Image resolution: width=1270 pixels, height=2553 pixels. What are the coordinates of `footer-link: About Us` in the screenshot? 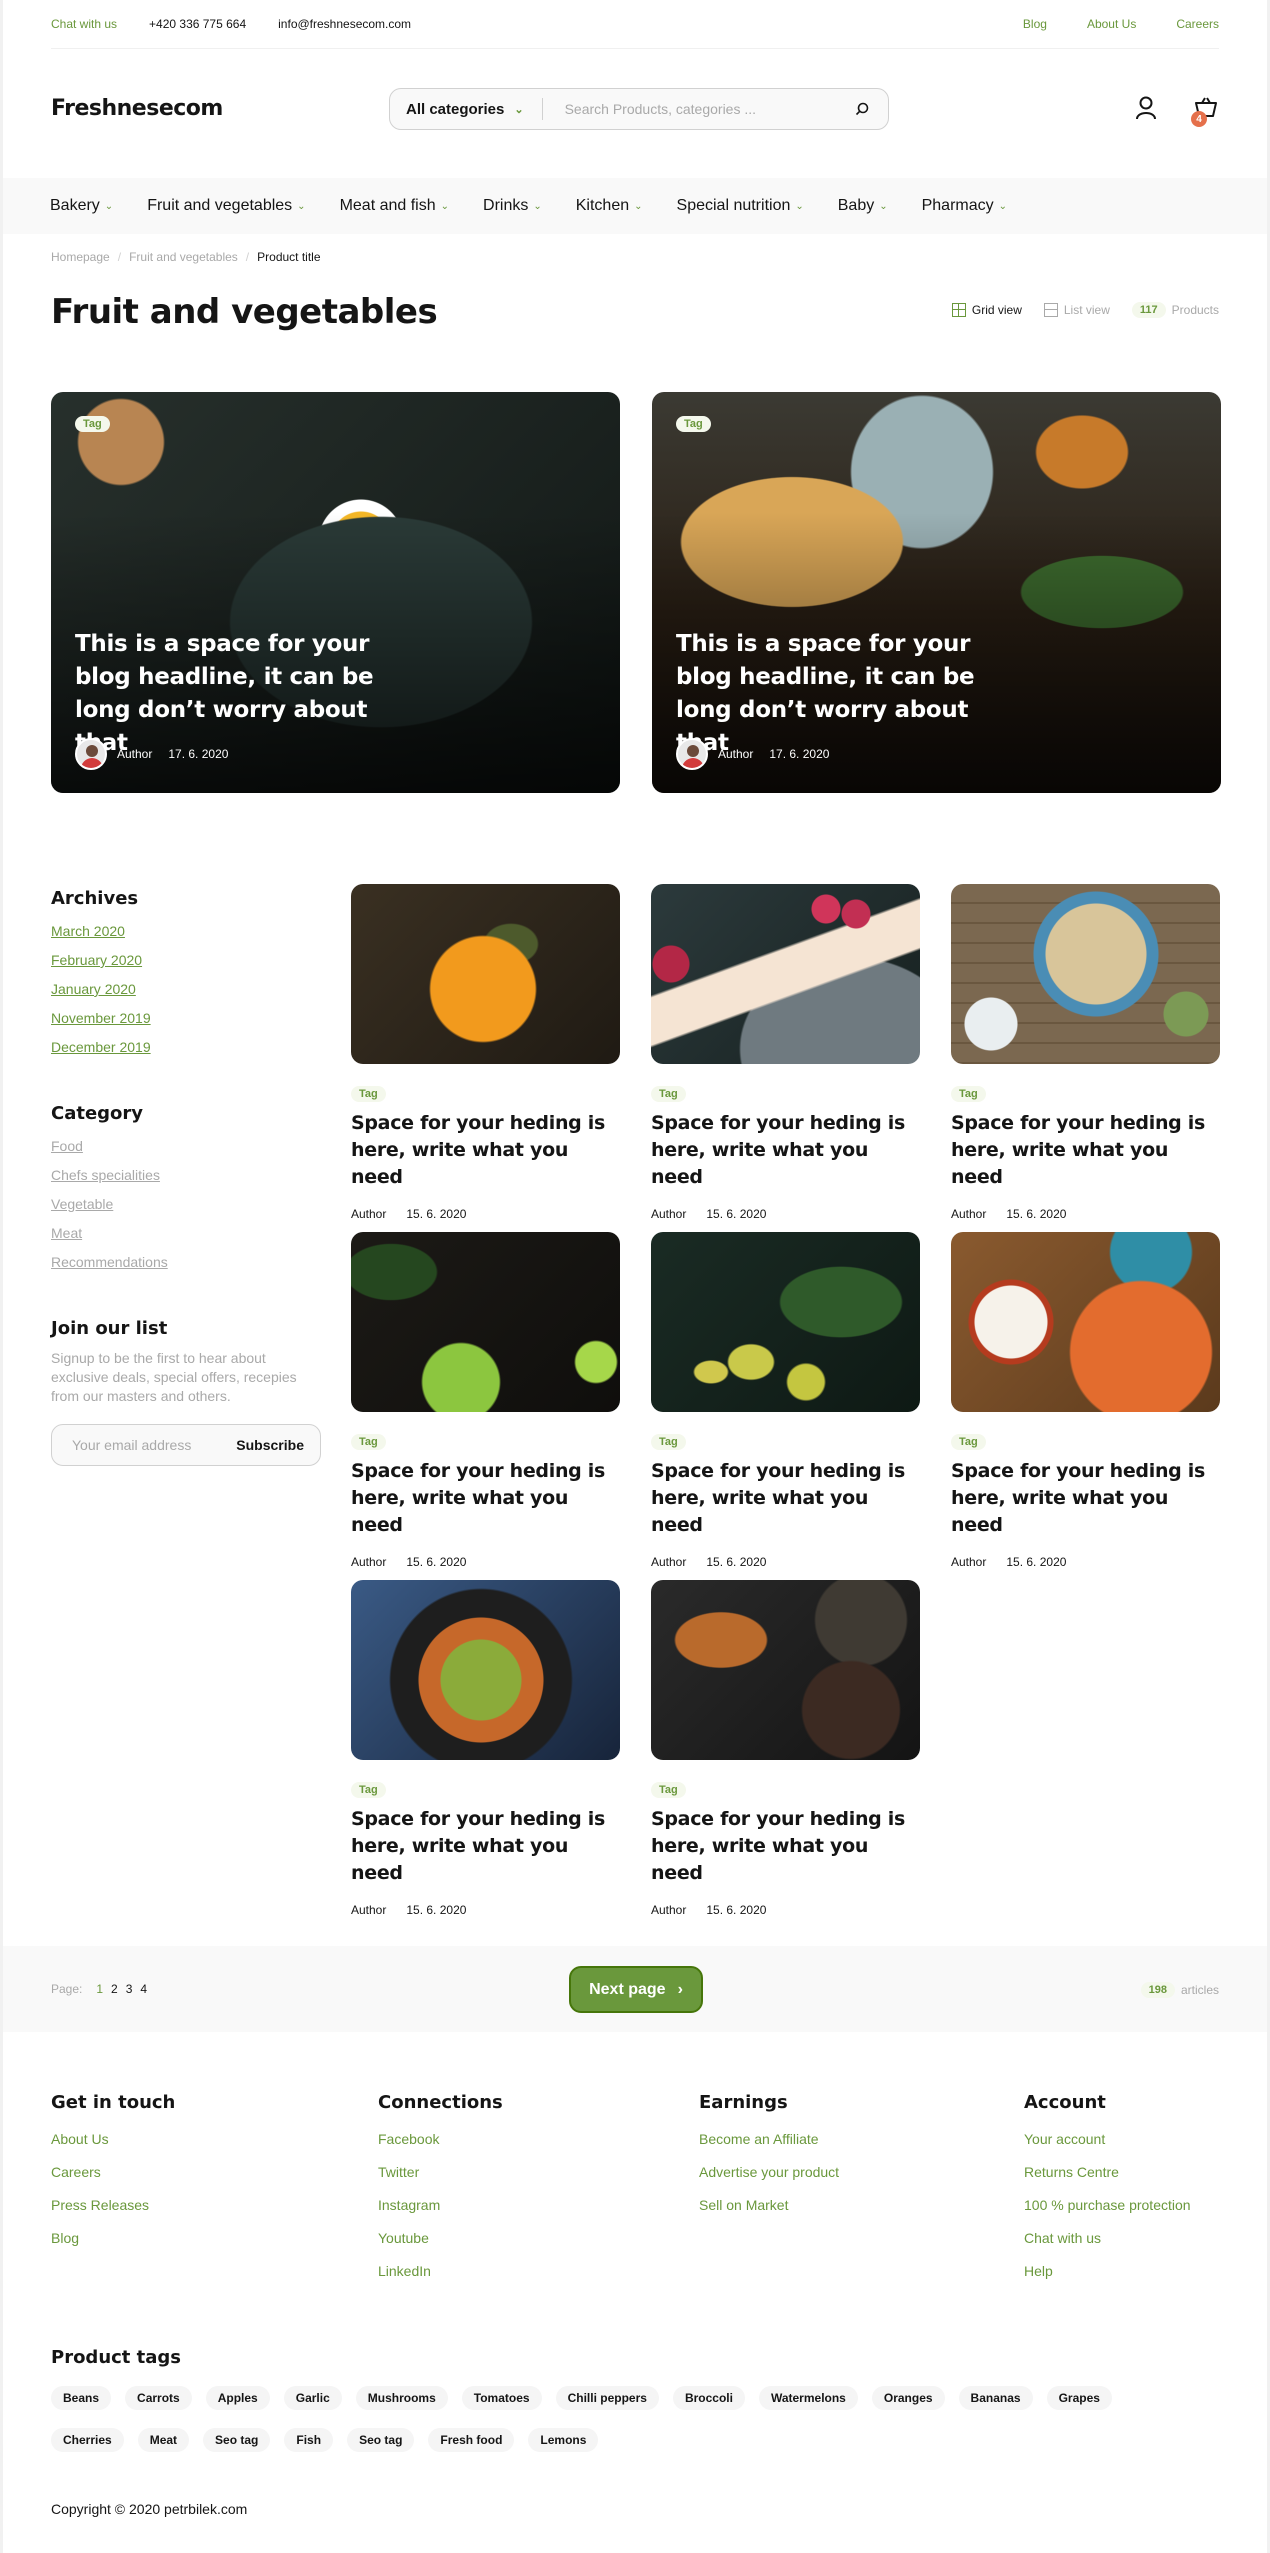 It's located at (113, 2139).